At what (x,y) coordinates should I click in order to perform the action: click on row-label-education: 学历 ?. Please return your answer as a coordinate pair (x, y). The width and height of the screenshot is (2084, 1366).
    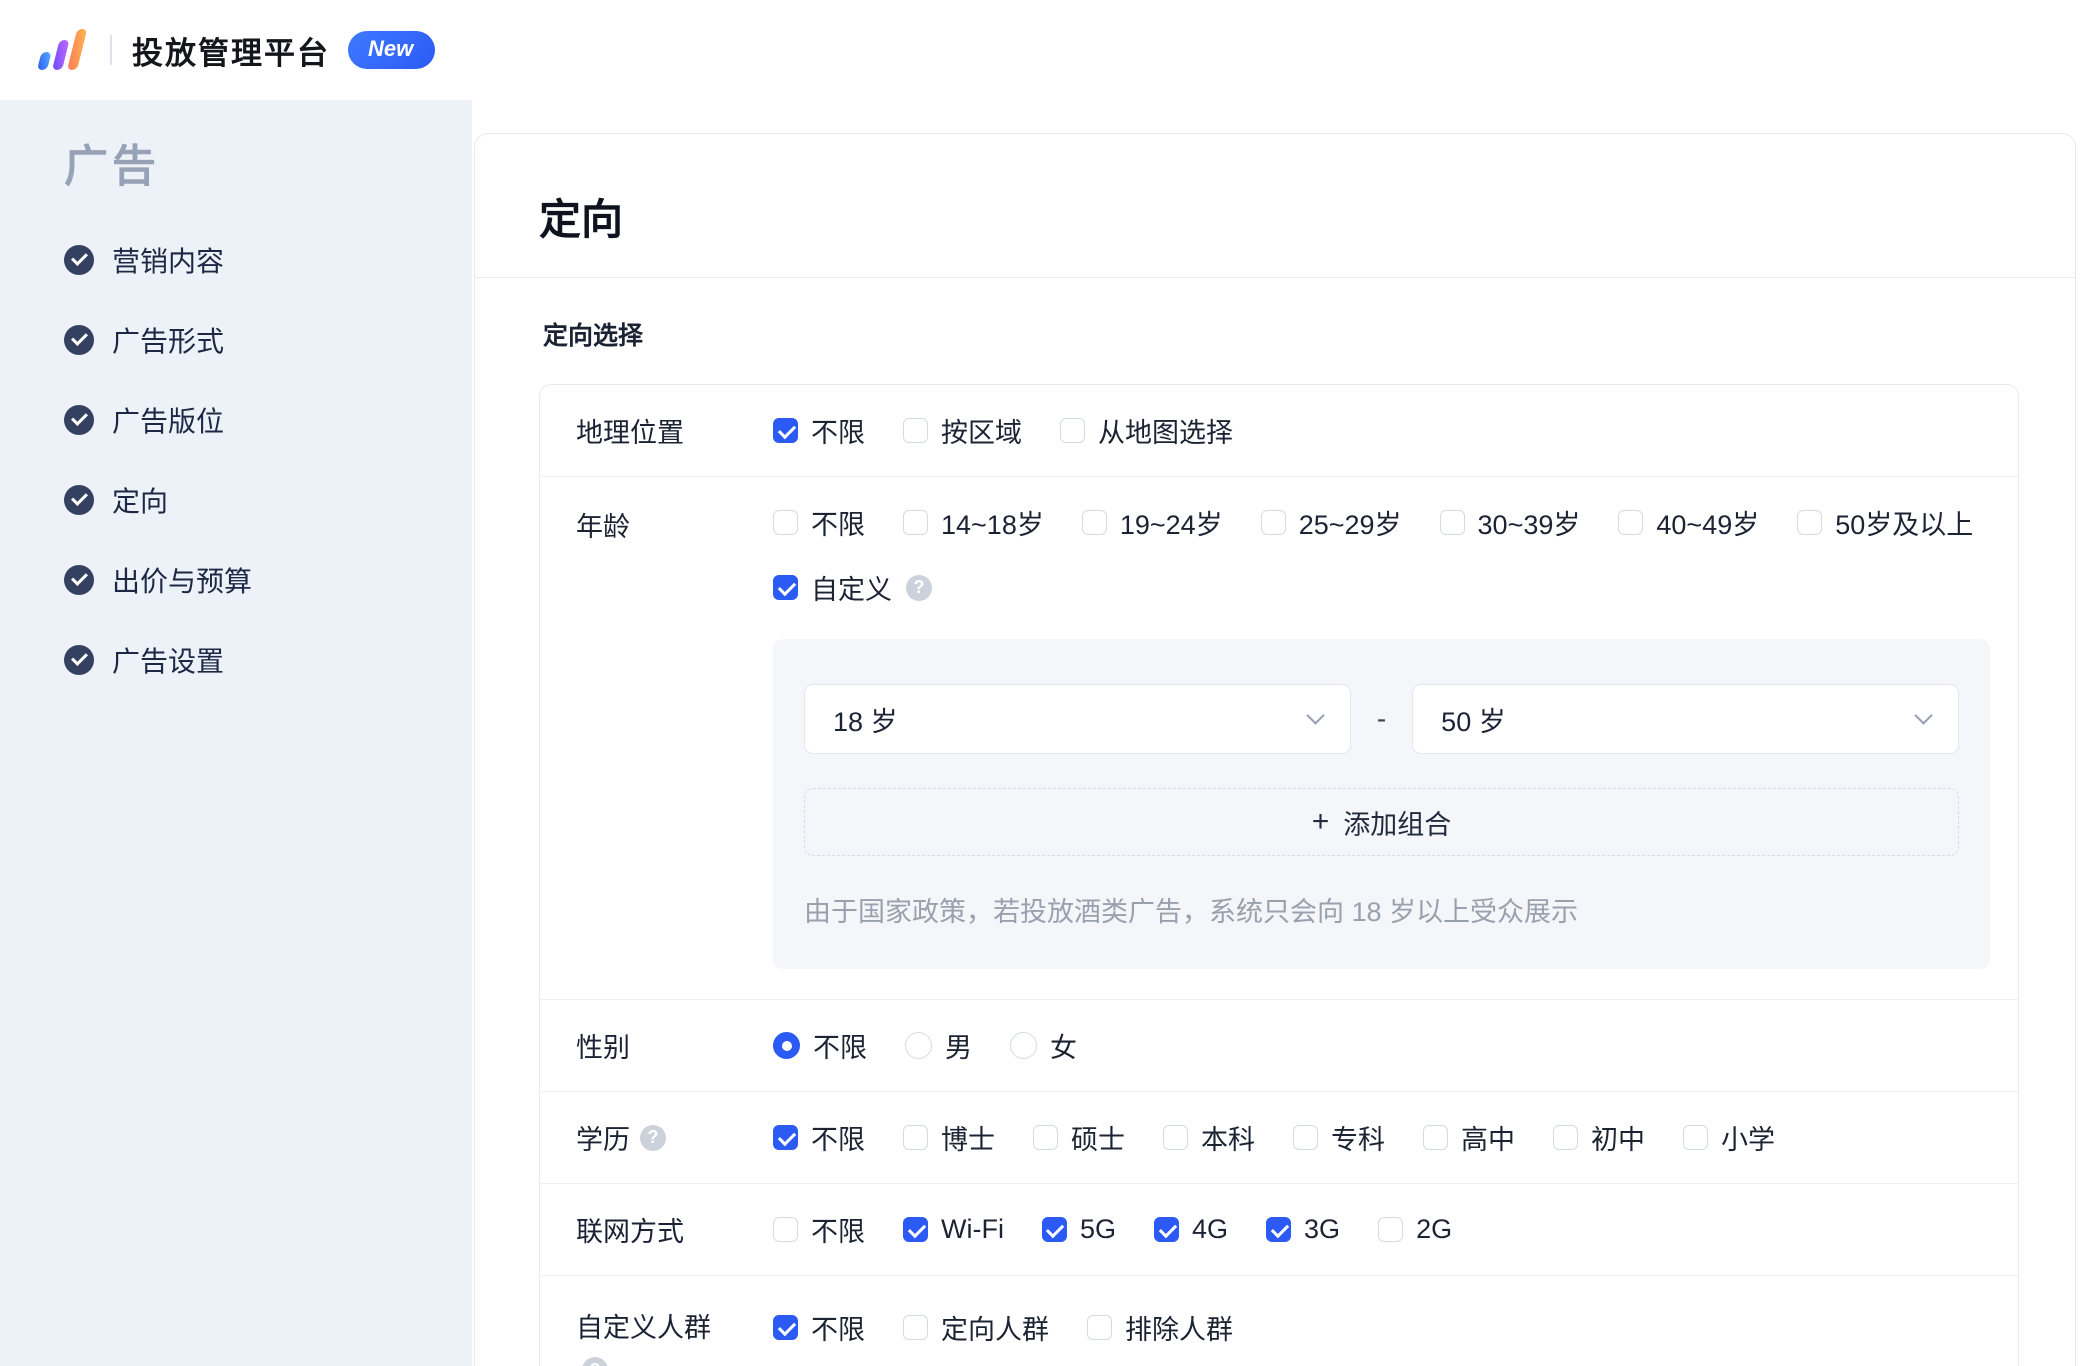
    Looking at the image, I should click on (674, 1137).